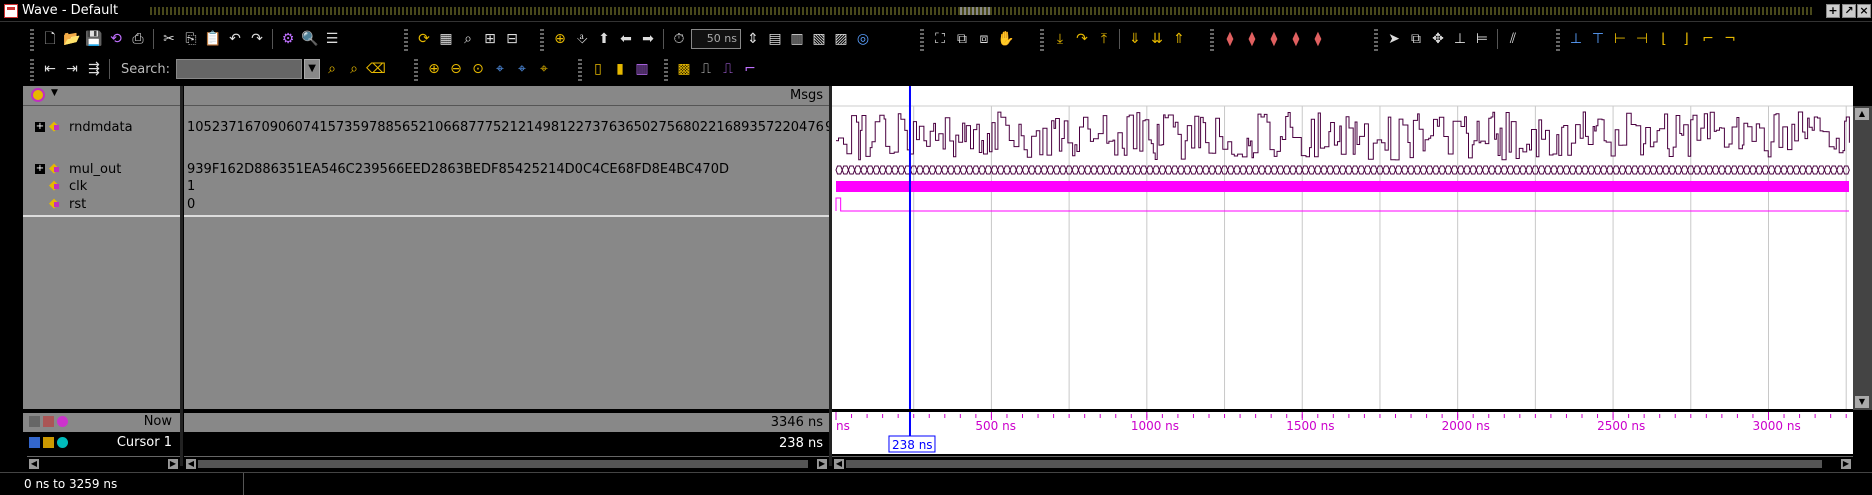 The width and height of the screenshot is (1872, 495). What do you see at coordinates (620, 69) in the screenshot?
I see `wave-col-2-icon: ▮` at bounding box center [620, 69].